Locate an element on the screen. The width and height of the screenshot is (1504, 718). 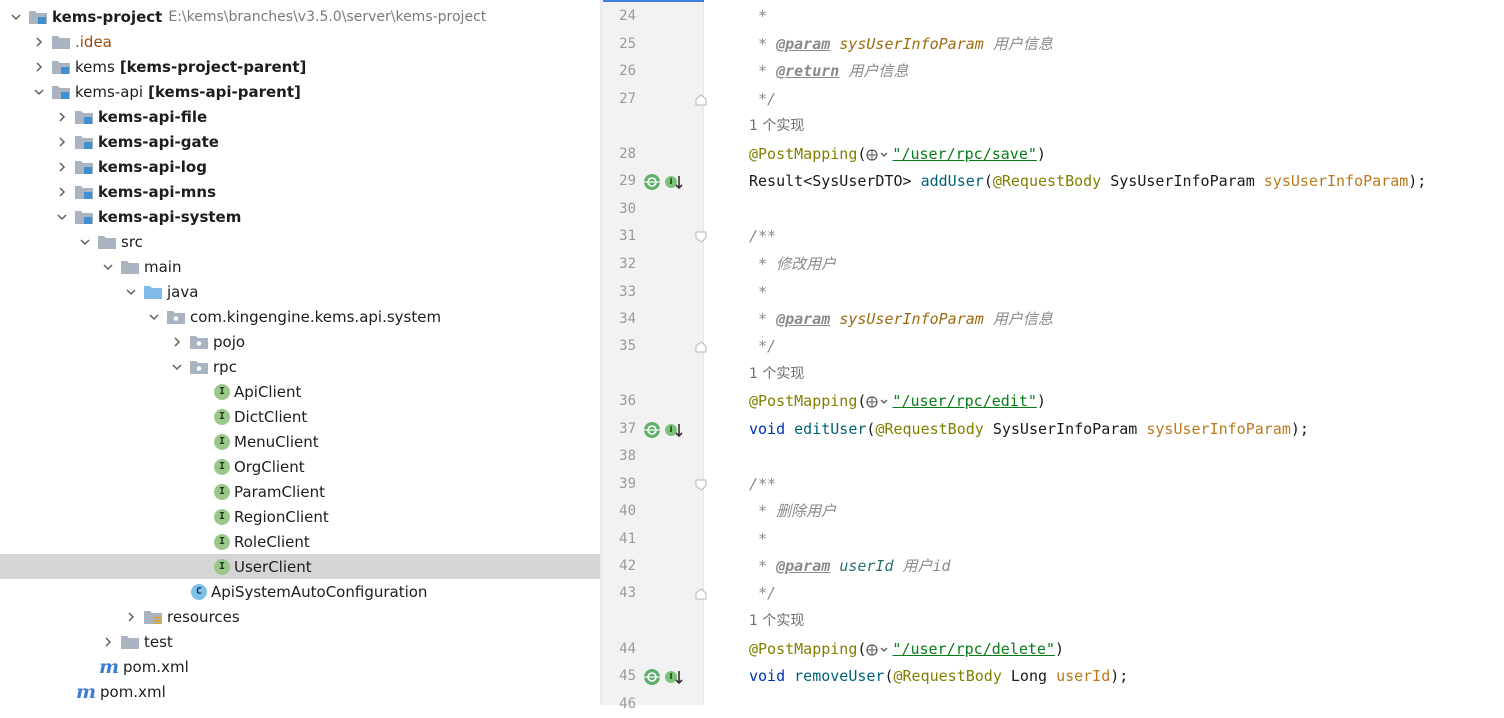
tree-row-src: src is located at coordinates (300, 241).